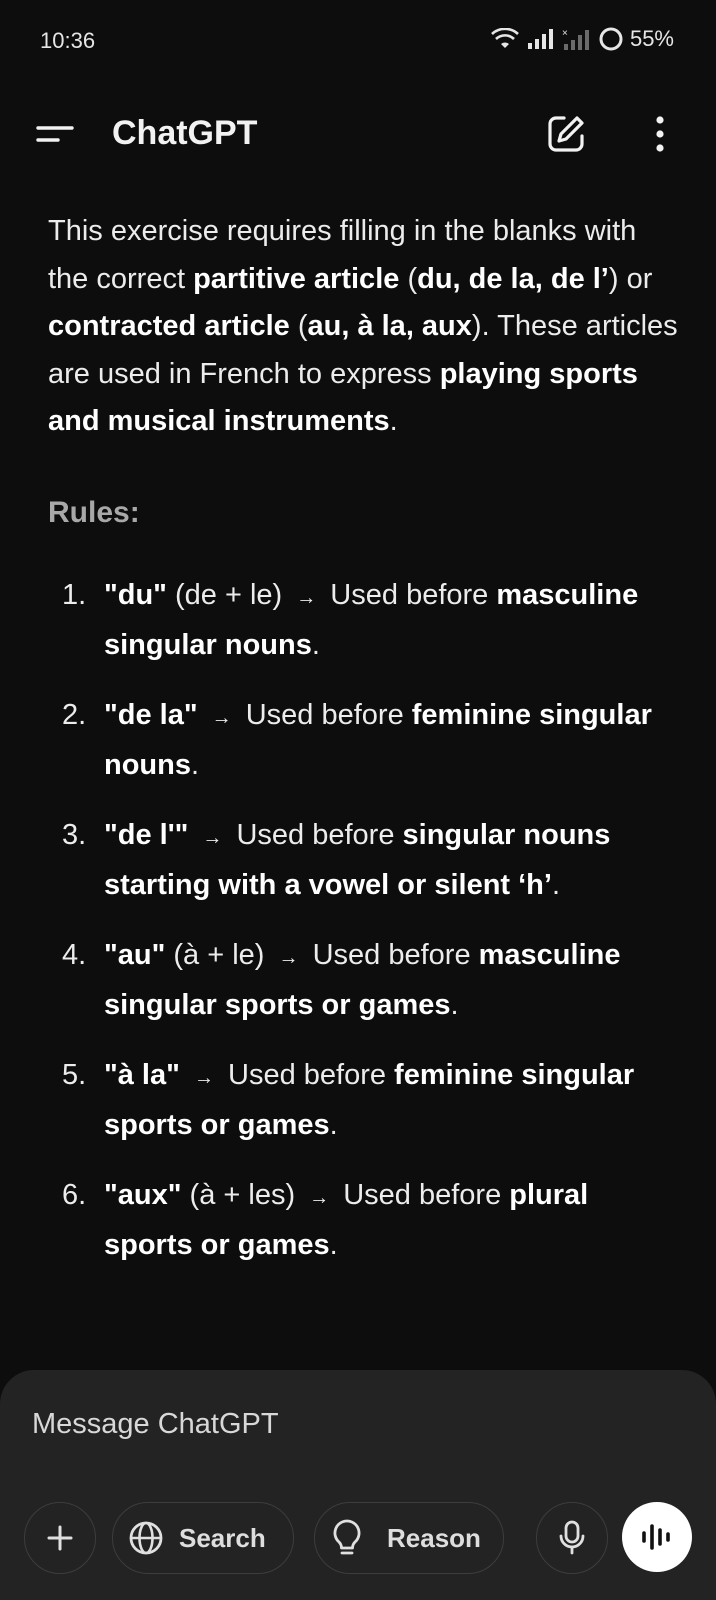 The image size is (716, 1600). What do you see at coordinates (74, 1074) in the screenshot?
I see `rule-number: 5.` at bounding box center [74, 1074].